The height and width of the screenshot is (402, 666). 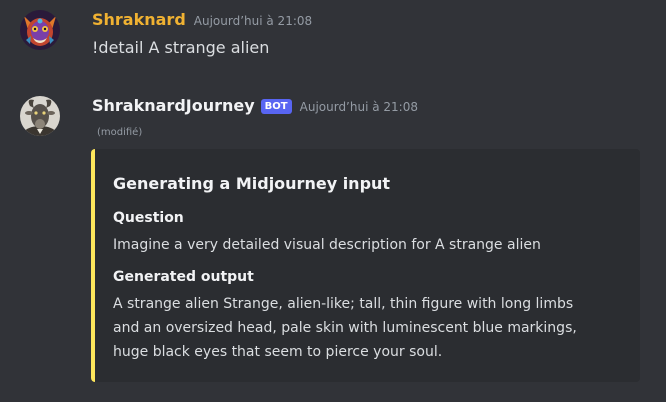 I want to click on username: Shraknard, so click(x=139, y=20).